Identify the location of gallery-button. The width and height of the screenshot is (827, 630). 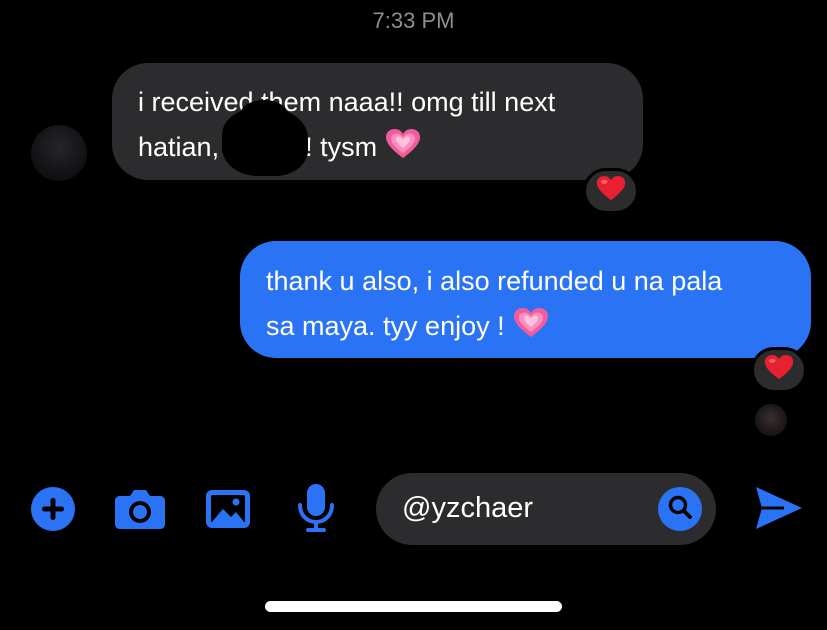
(228, 511).